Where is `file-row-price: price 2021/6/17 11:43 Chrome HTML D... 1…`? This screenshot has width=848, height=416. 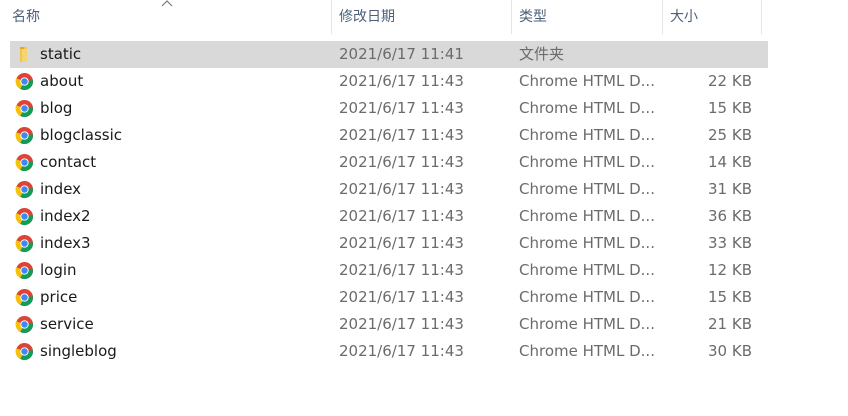
file-row-price: price 2021/6/17 11:43 Chrome HTML D... 1… is located at coordinates (389, 297).